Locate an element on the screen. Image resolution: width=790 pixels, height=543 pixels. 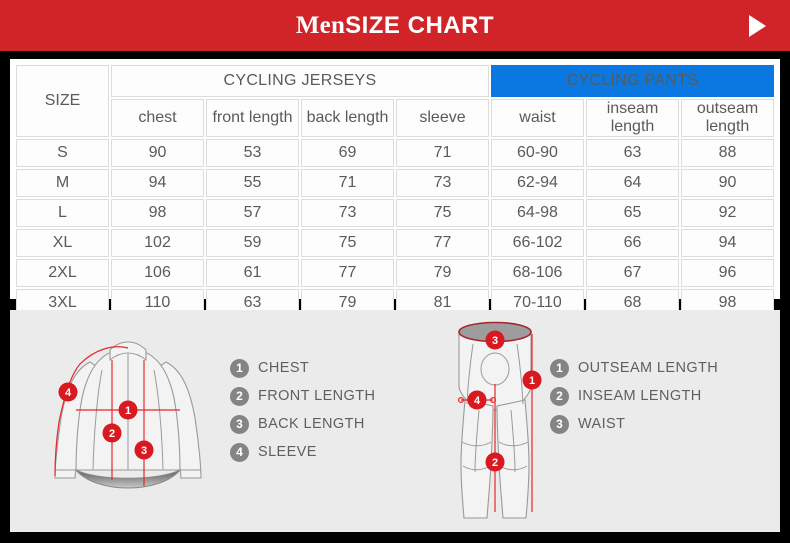
cell-sleeve: 73 is located at coordinates (442, 183).